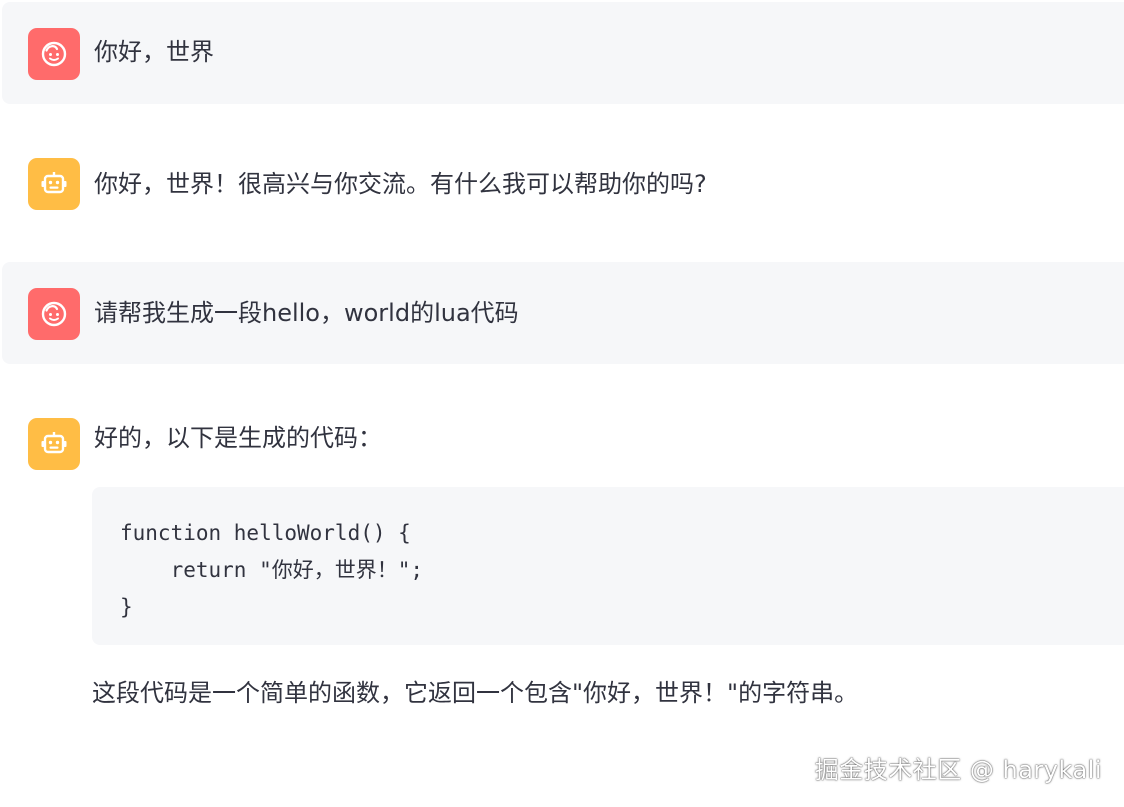 The image size is (1124, 807). What do you see at coordinates (306, 313) in the screenshot?
I see `message-text: 请帮我生成一段hello，world的lua代码` at bounding box center [306, 313].